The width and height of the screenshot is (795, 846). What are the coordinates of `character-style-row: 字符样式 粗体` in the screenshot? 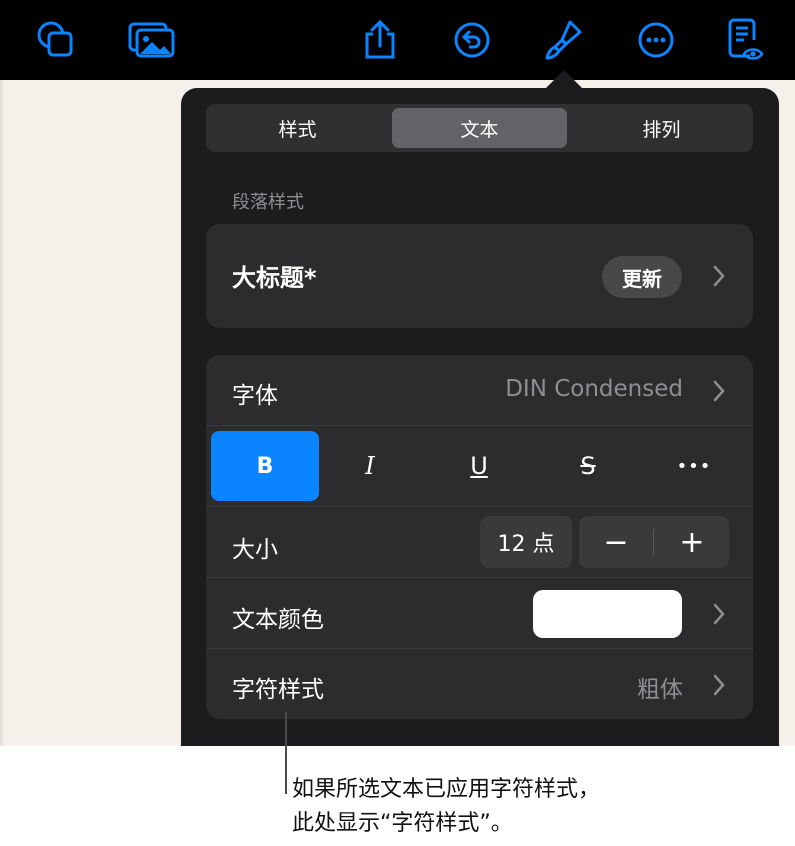 It's located at (479, 683).